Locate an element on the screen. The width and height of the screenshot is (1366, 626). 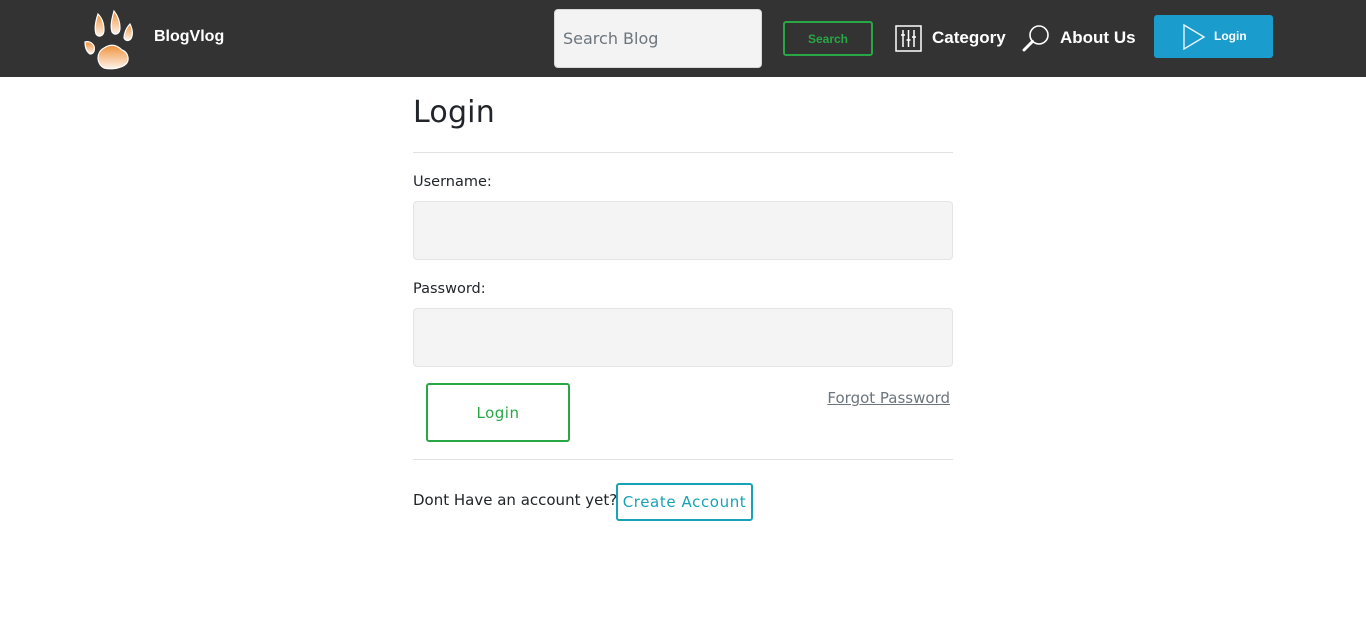
search-input is located at coordinates (658, 38).